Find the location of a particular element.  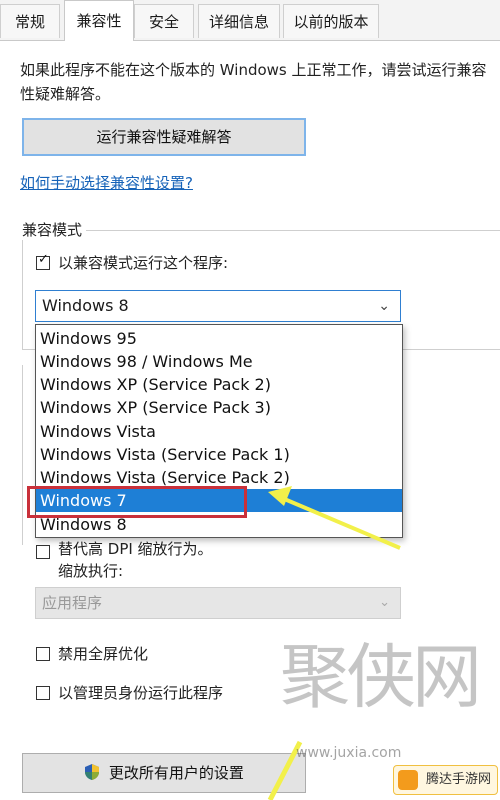

option-windows-vista: Windows Vista is located at coordinates (219, 431).